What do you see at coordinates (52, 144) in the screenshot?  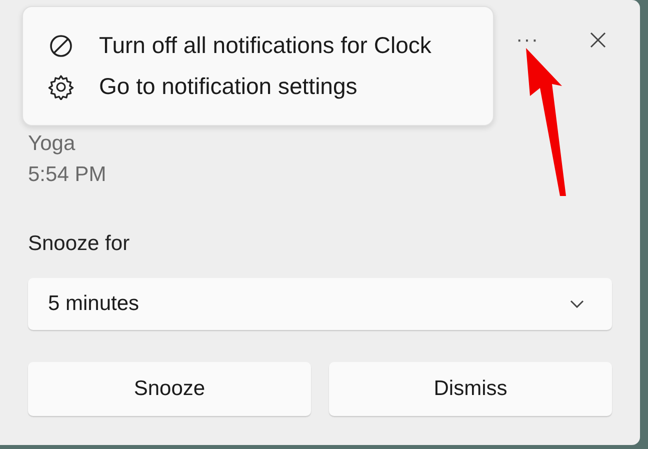 I see `reminder-title: Yoga` at bounding box center [52, 144].